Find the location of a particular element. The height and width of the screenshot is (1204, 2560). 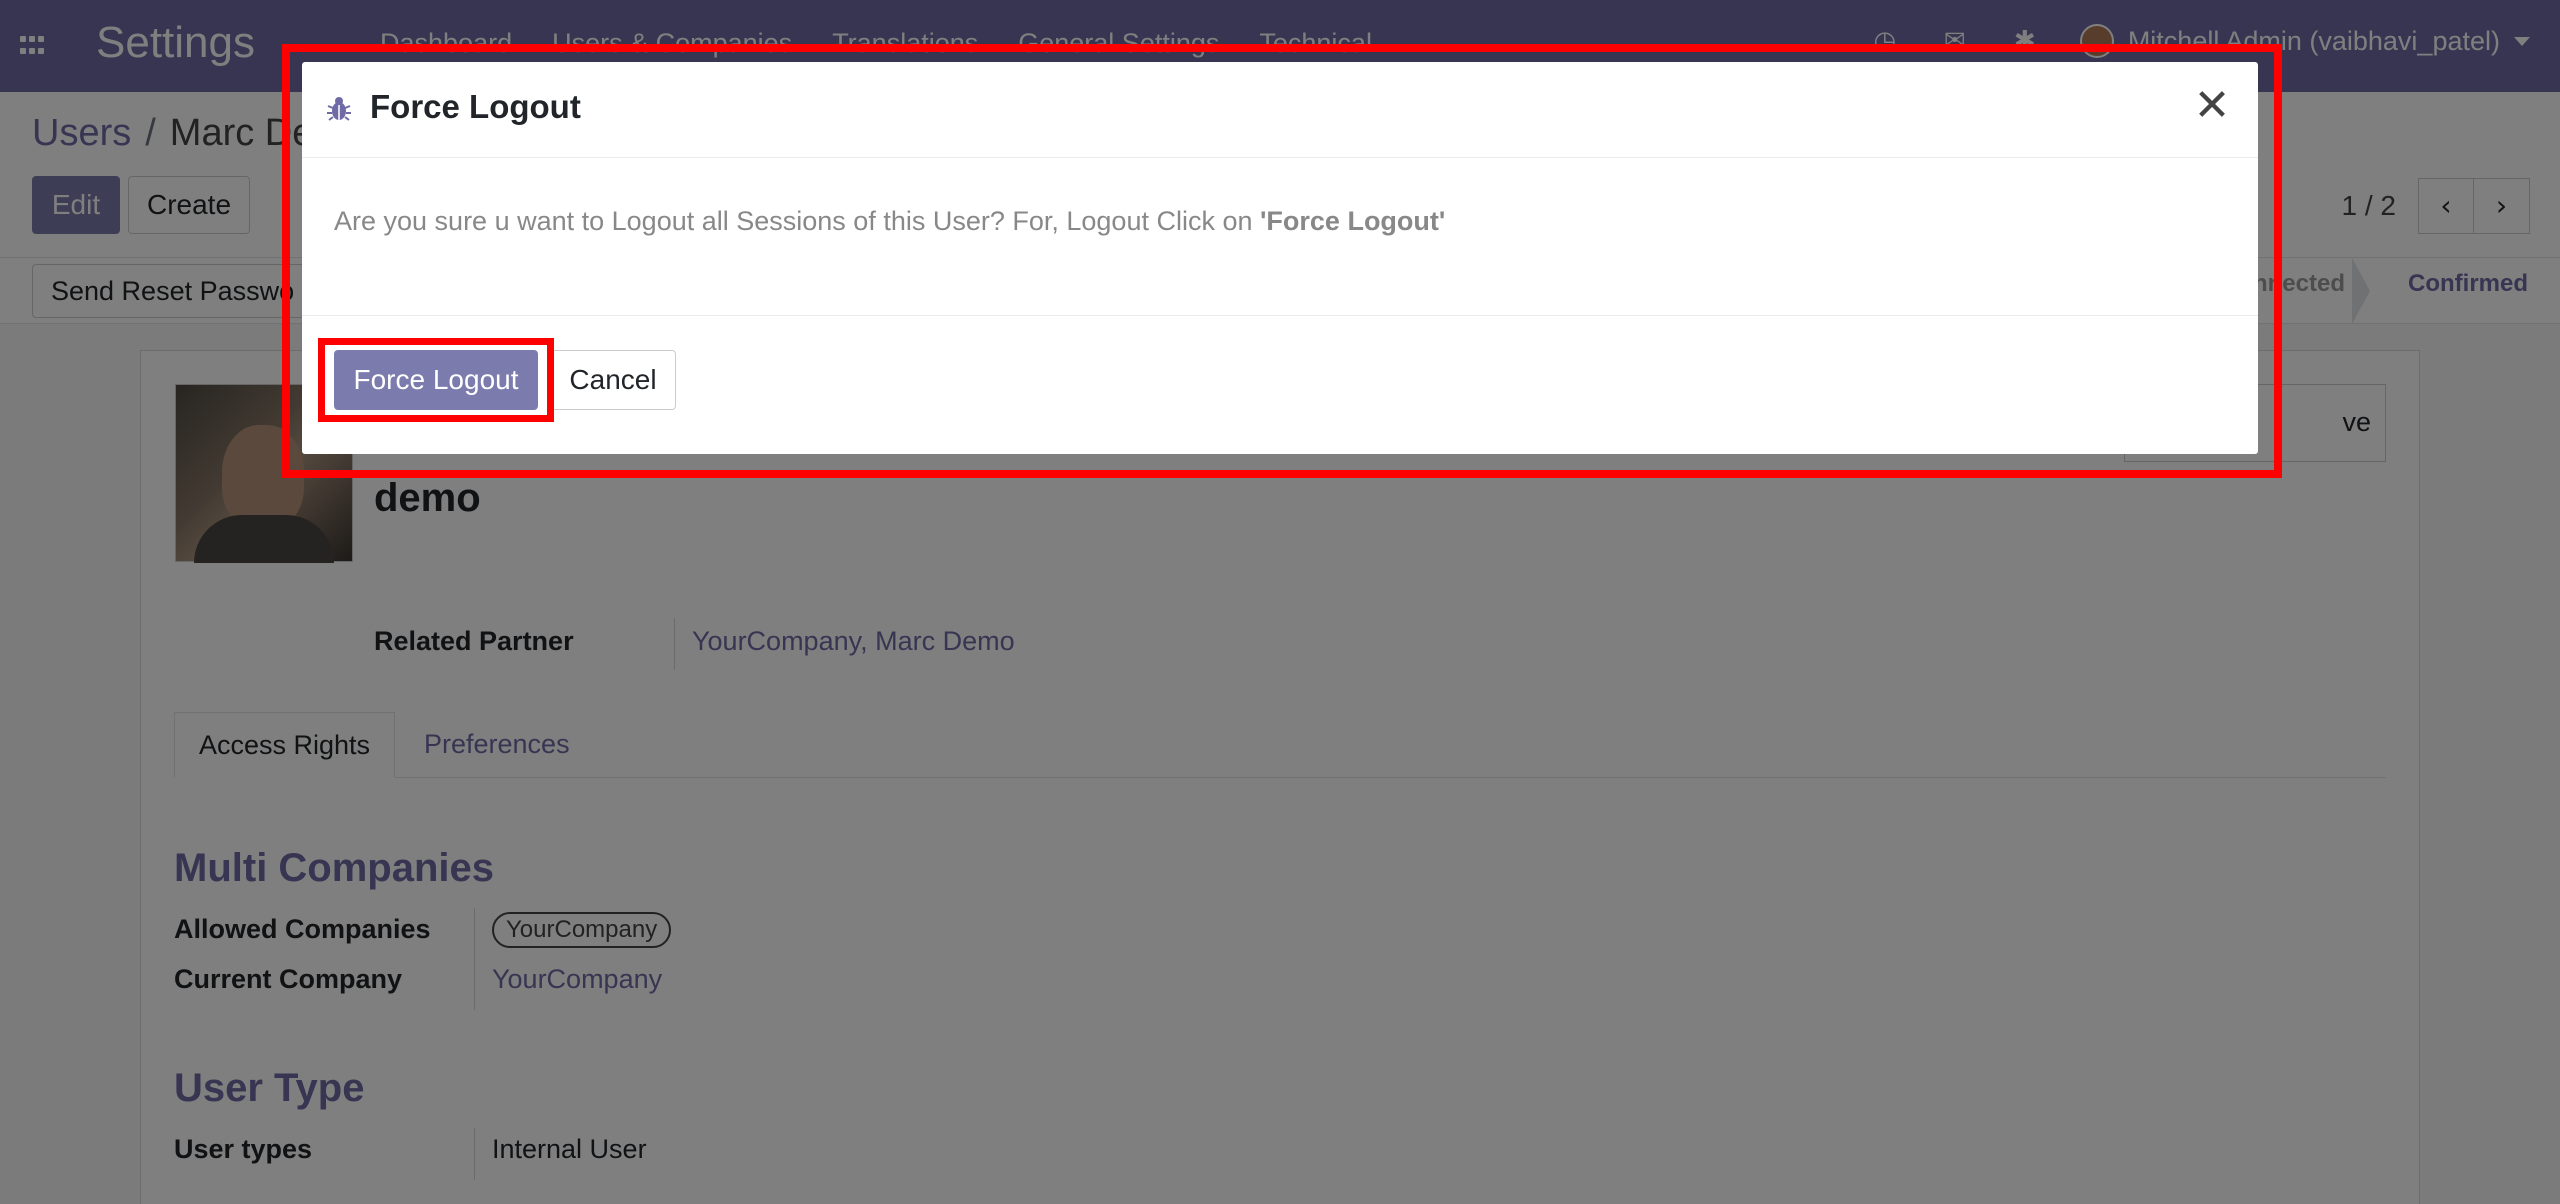

highlight-force-logout-box is located at coordinates (436, 380).